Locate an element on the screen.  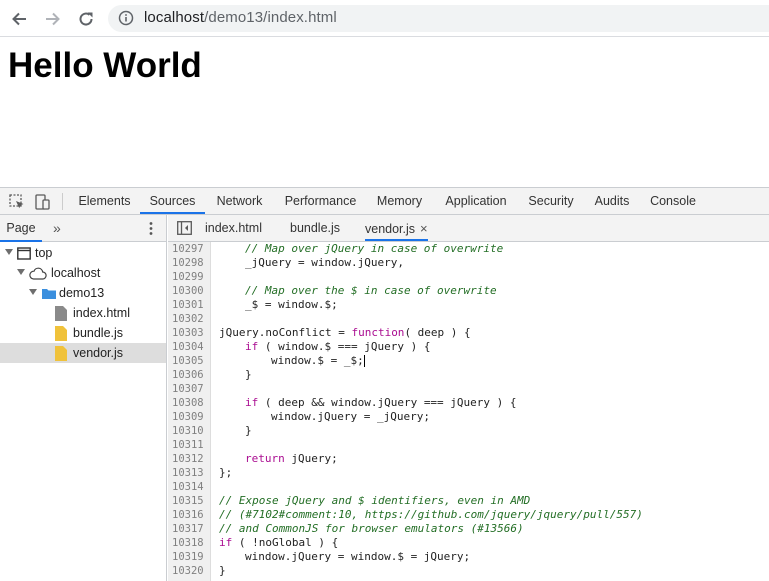
tree-item-label: localhost is located at coordinates (76, 273).